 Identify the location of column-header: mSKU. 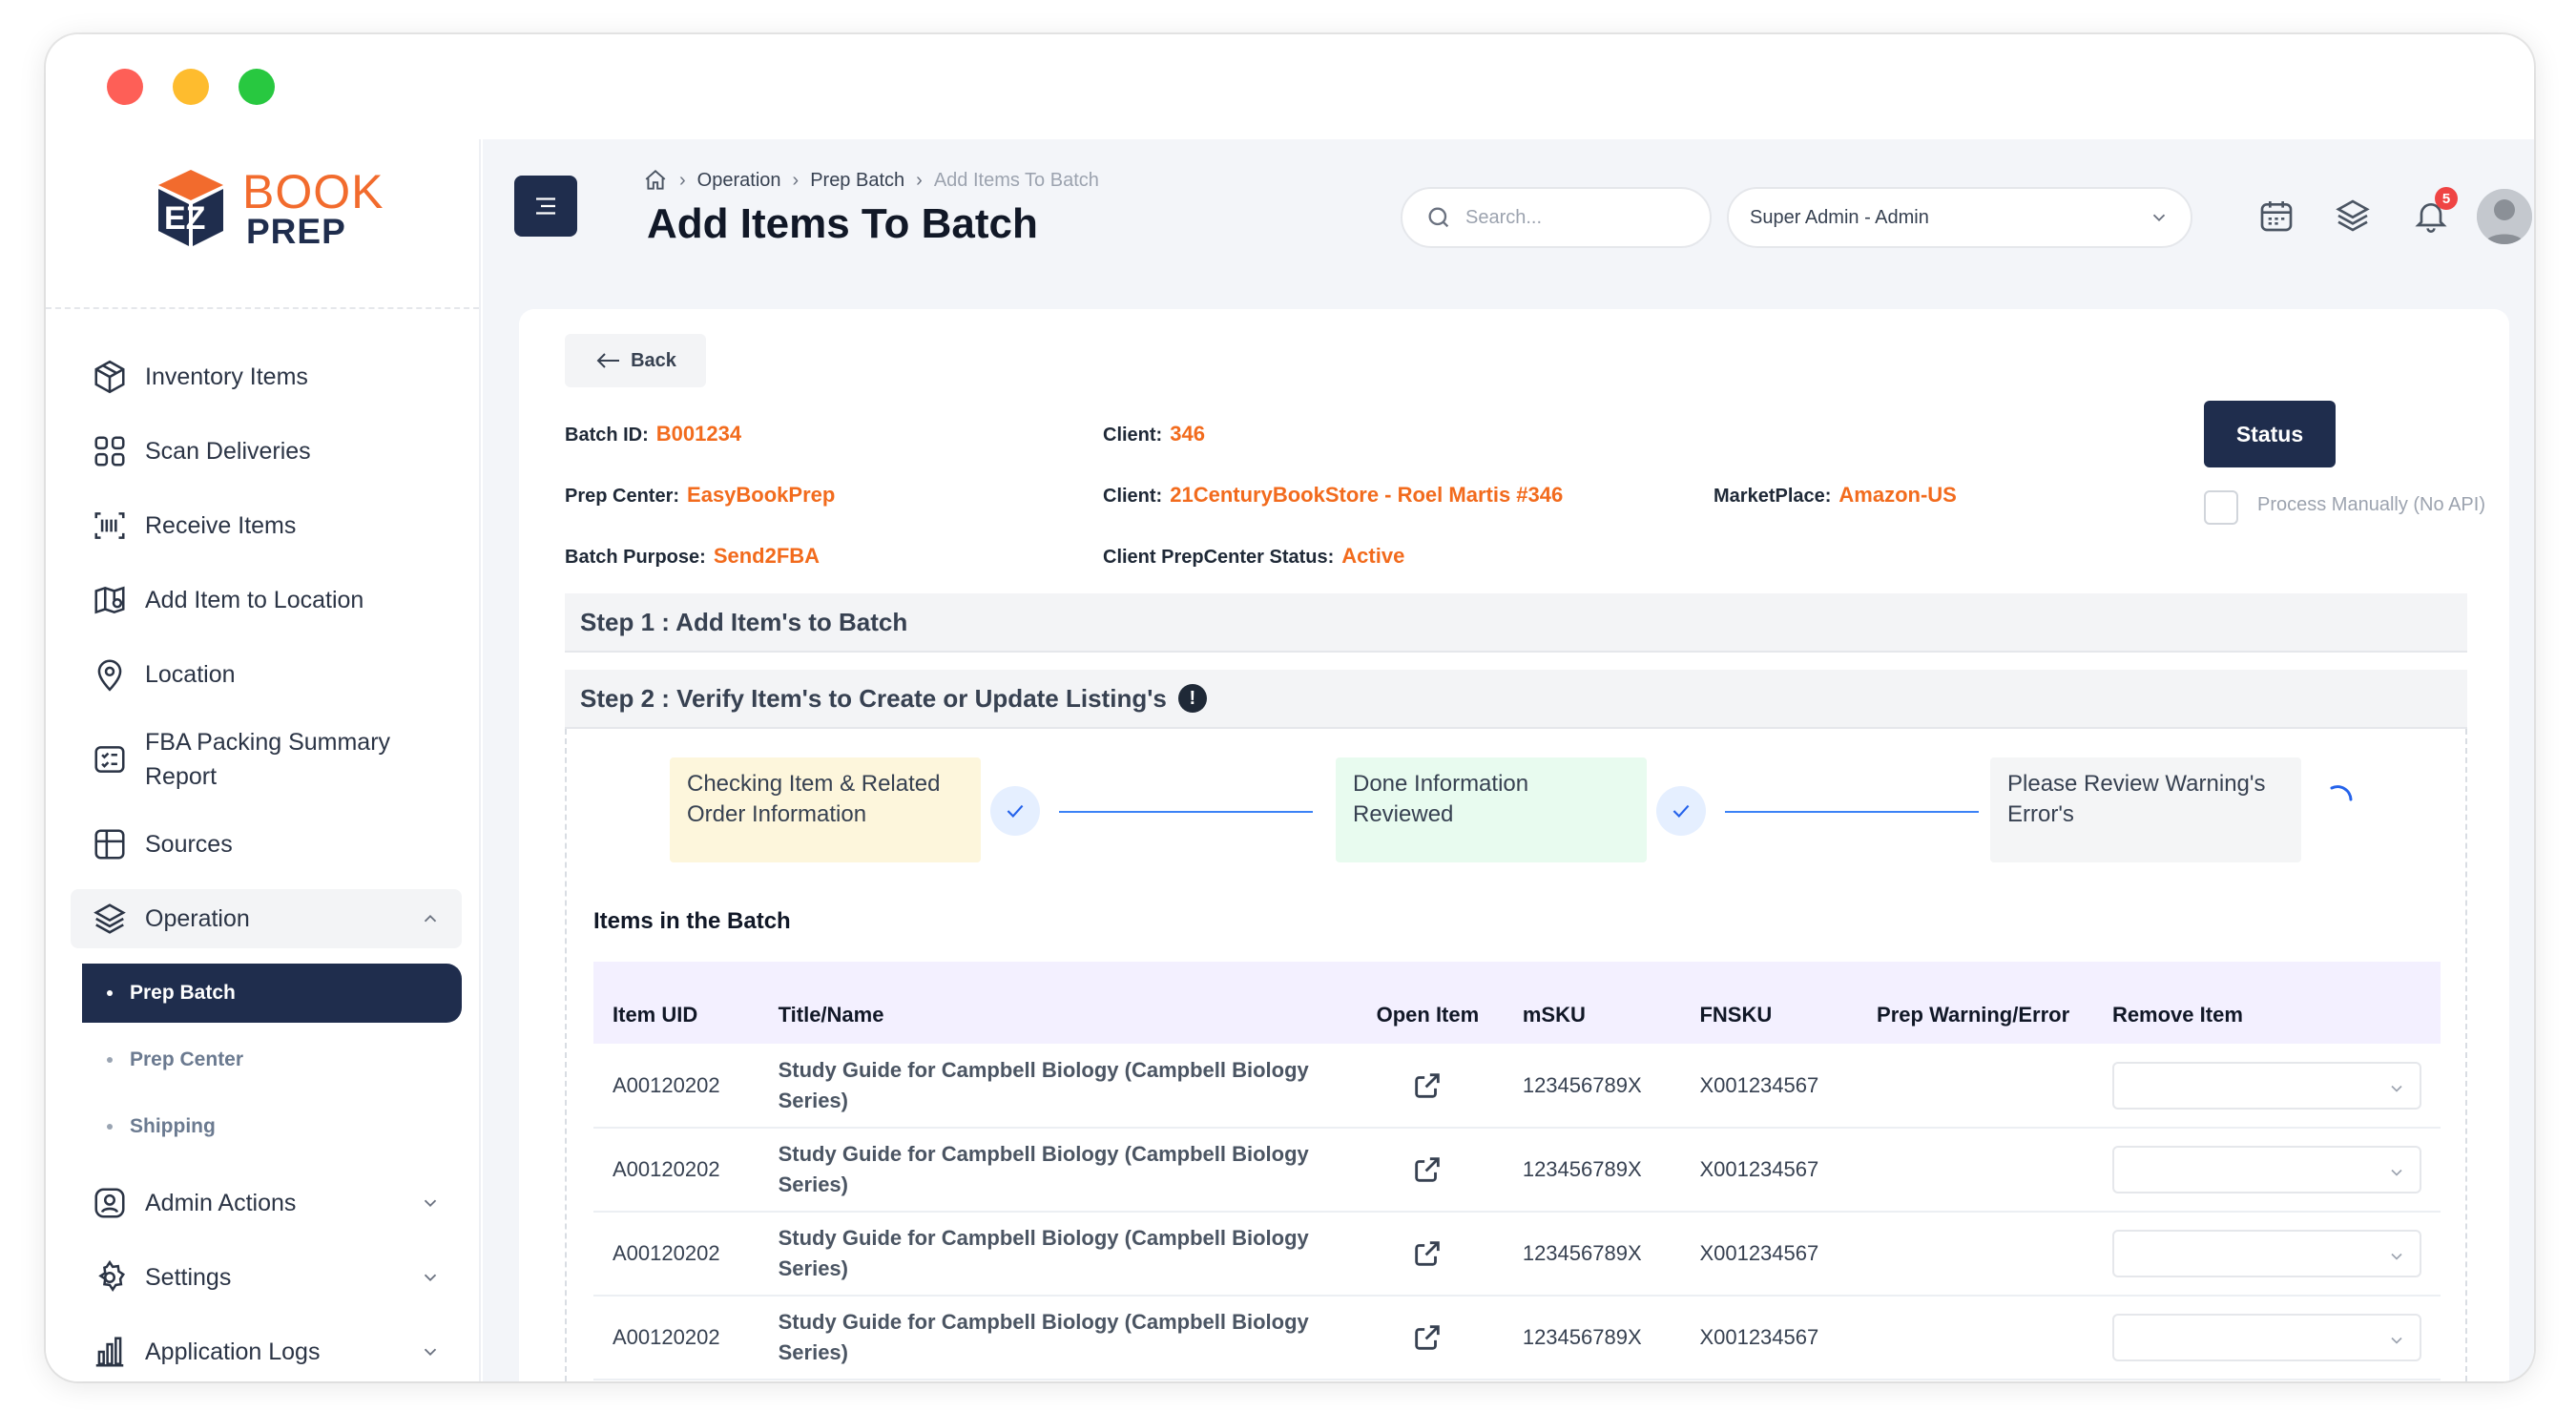
(1592, 1003).